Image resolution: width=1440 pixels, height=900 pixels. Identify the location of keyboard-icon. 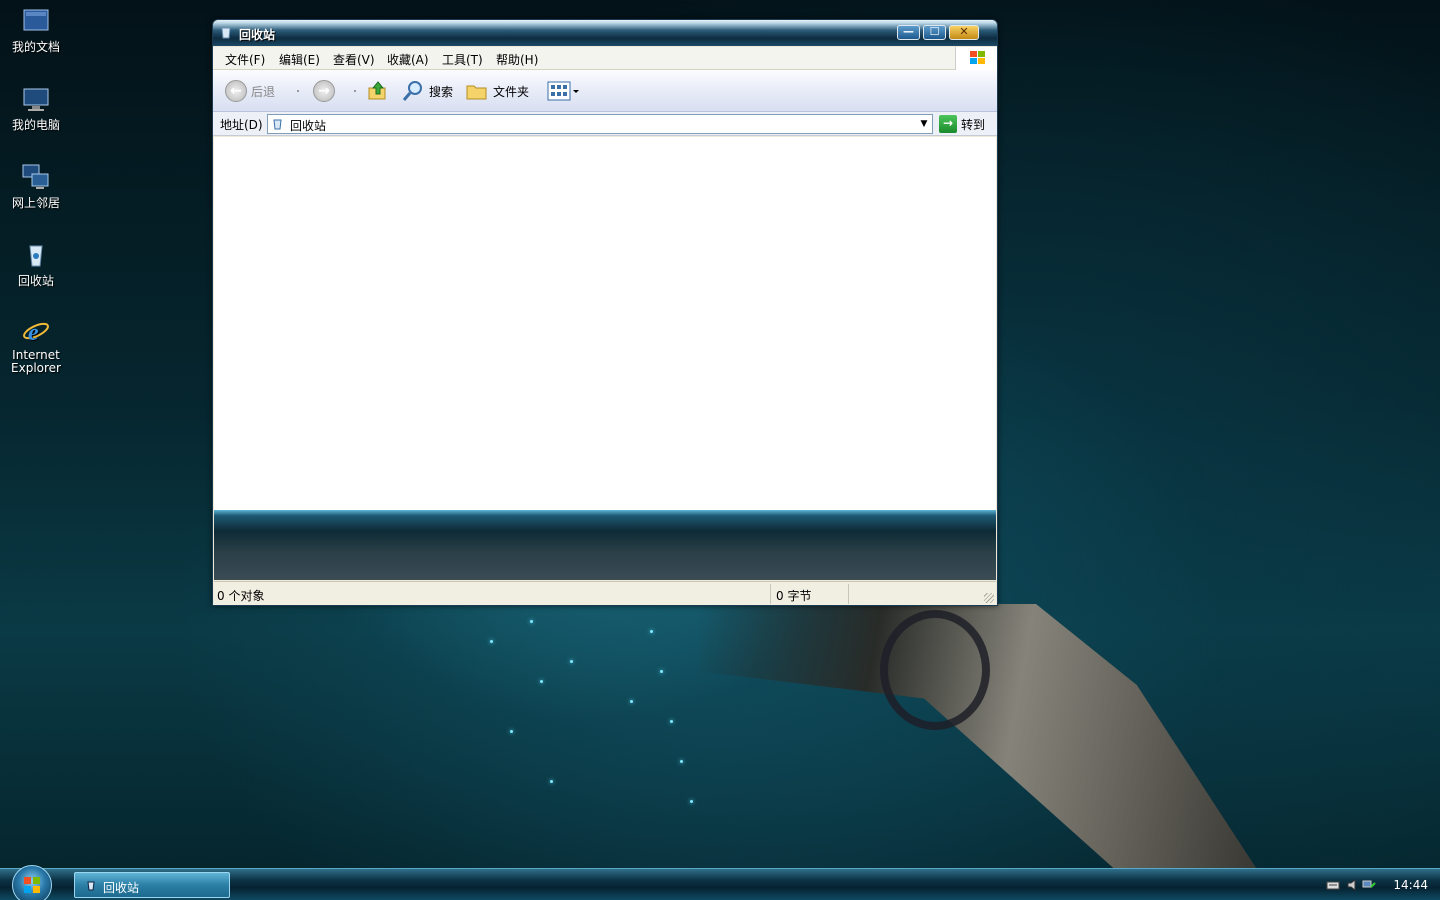
(1333, 885).